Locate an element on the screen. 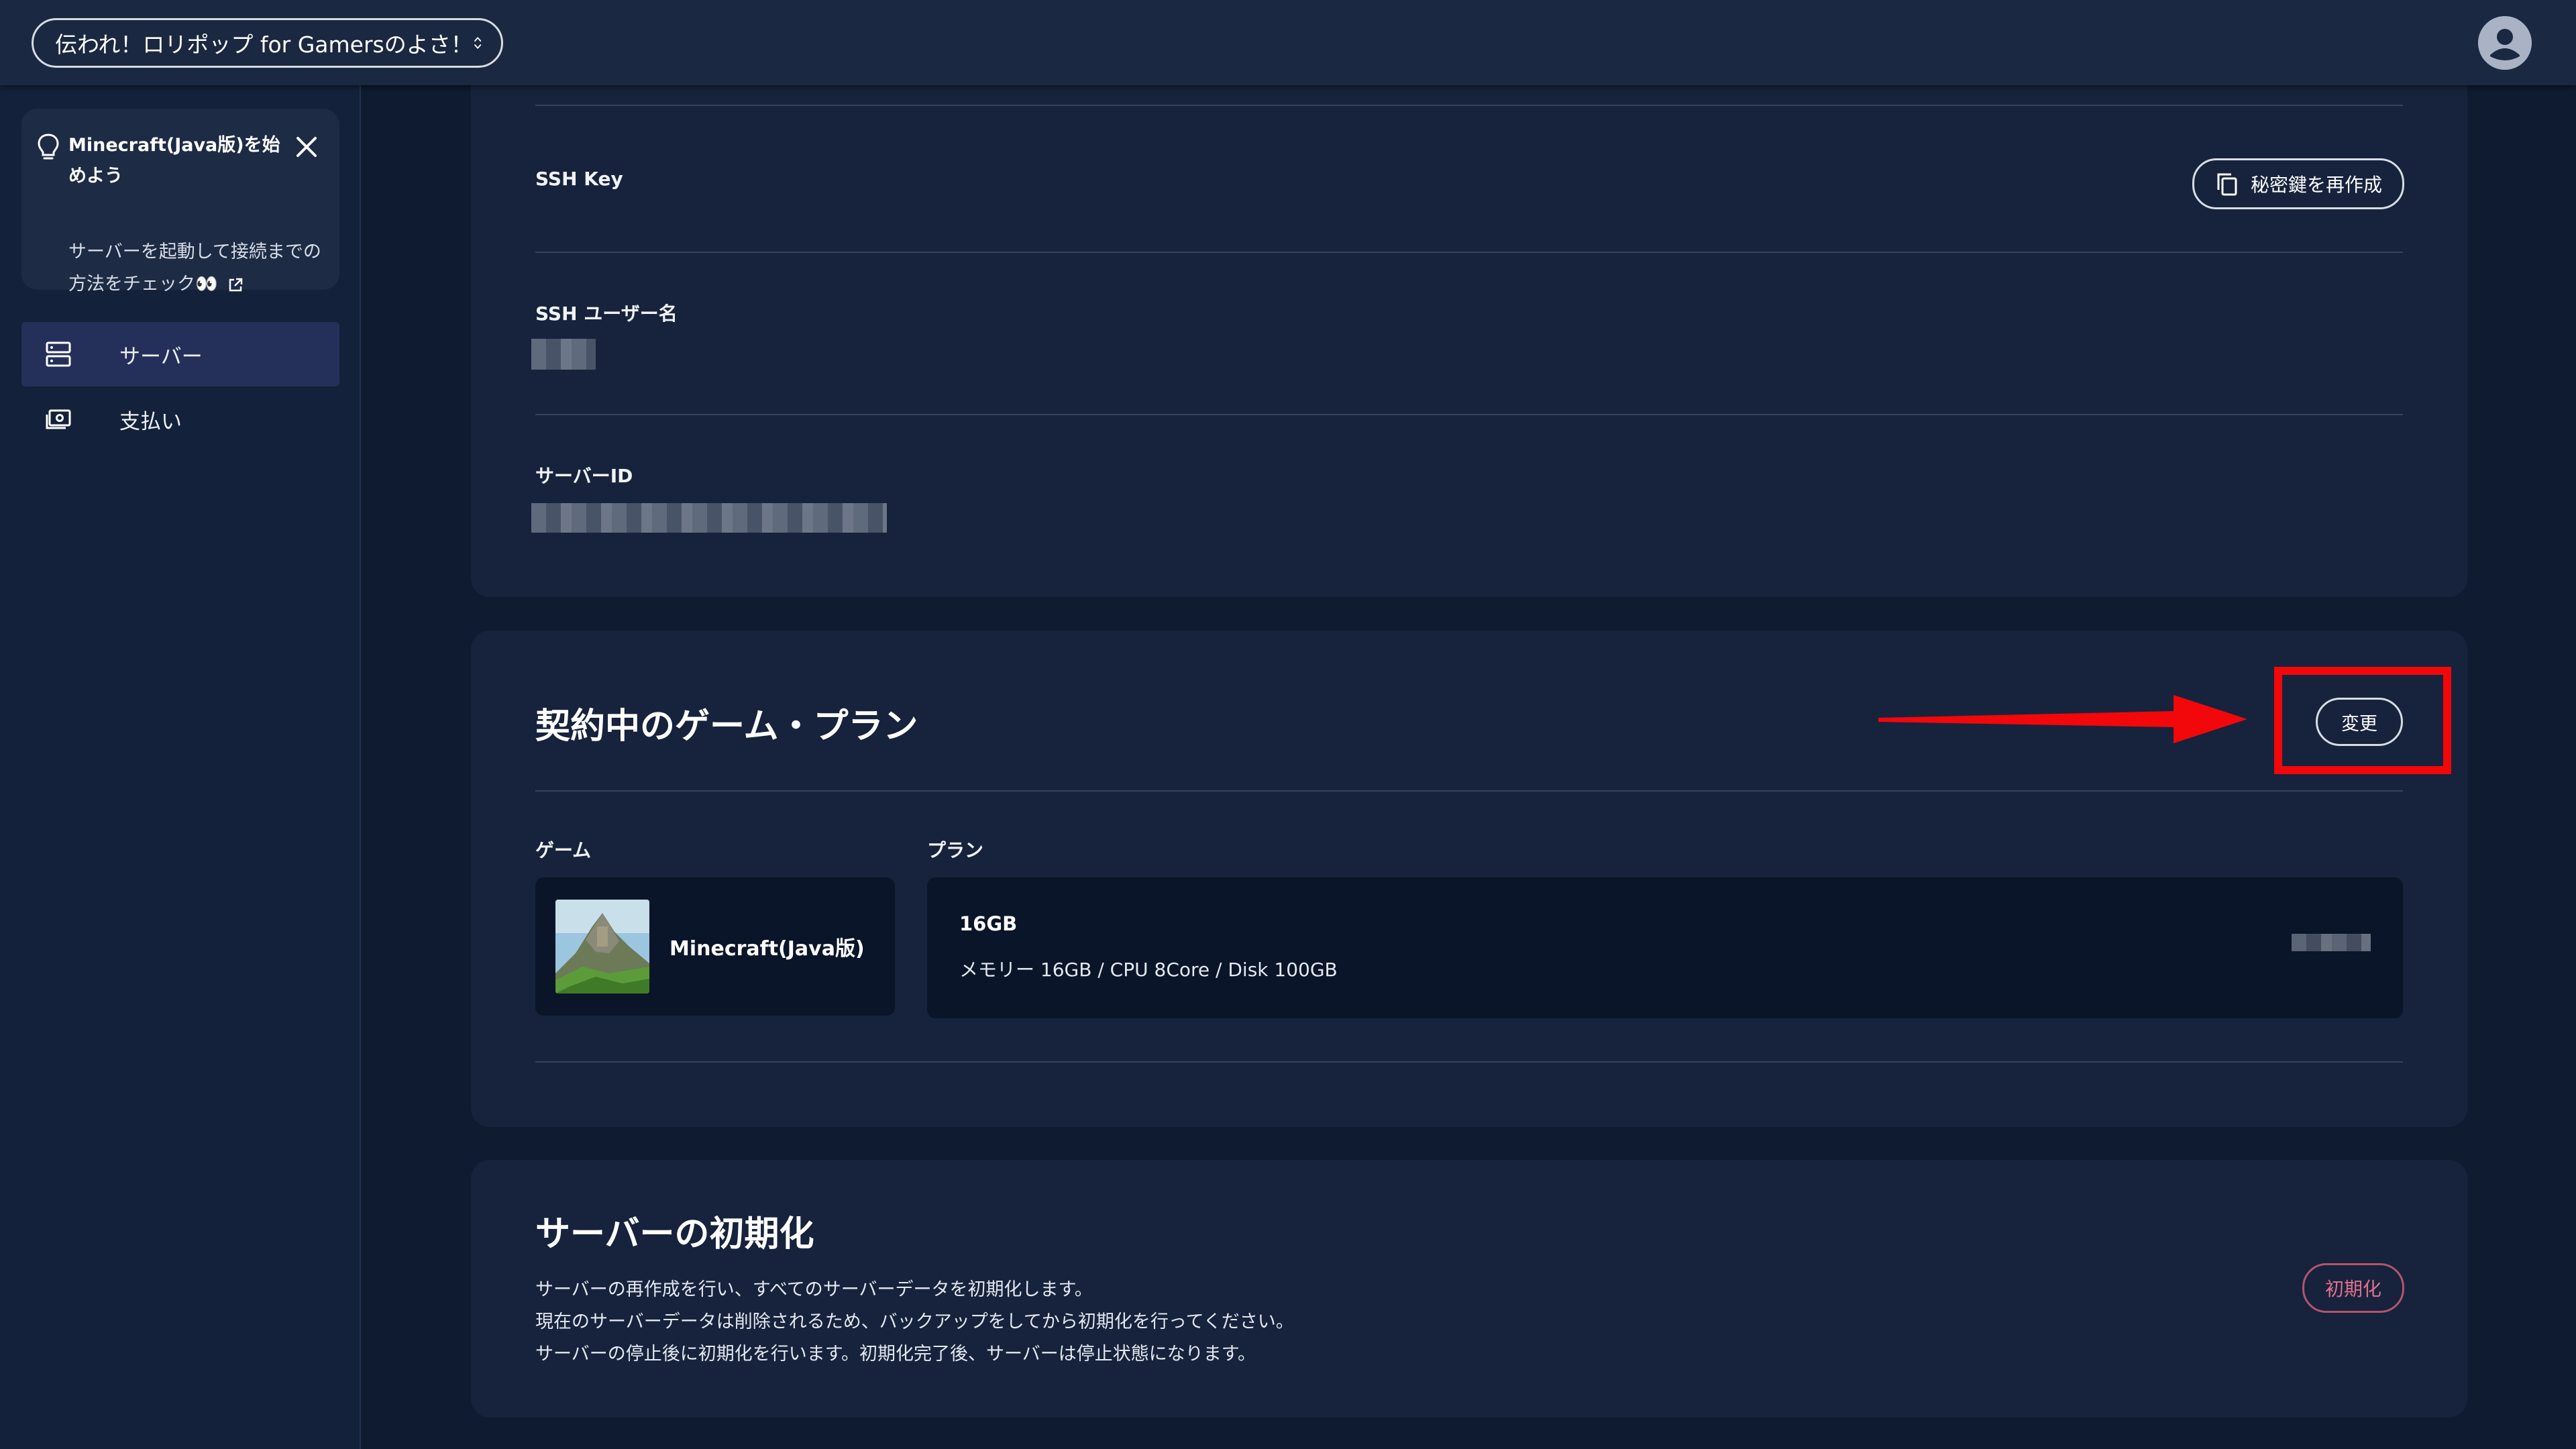 The image size is (2576, 1449). server-selector: 伝われ！ロリポップ for Gamersのよさ！ is located at coordinates (267, 43).